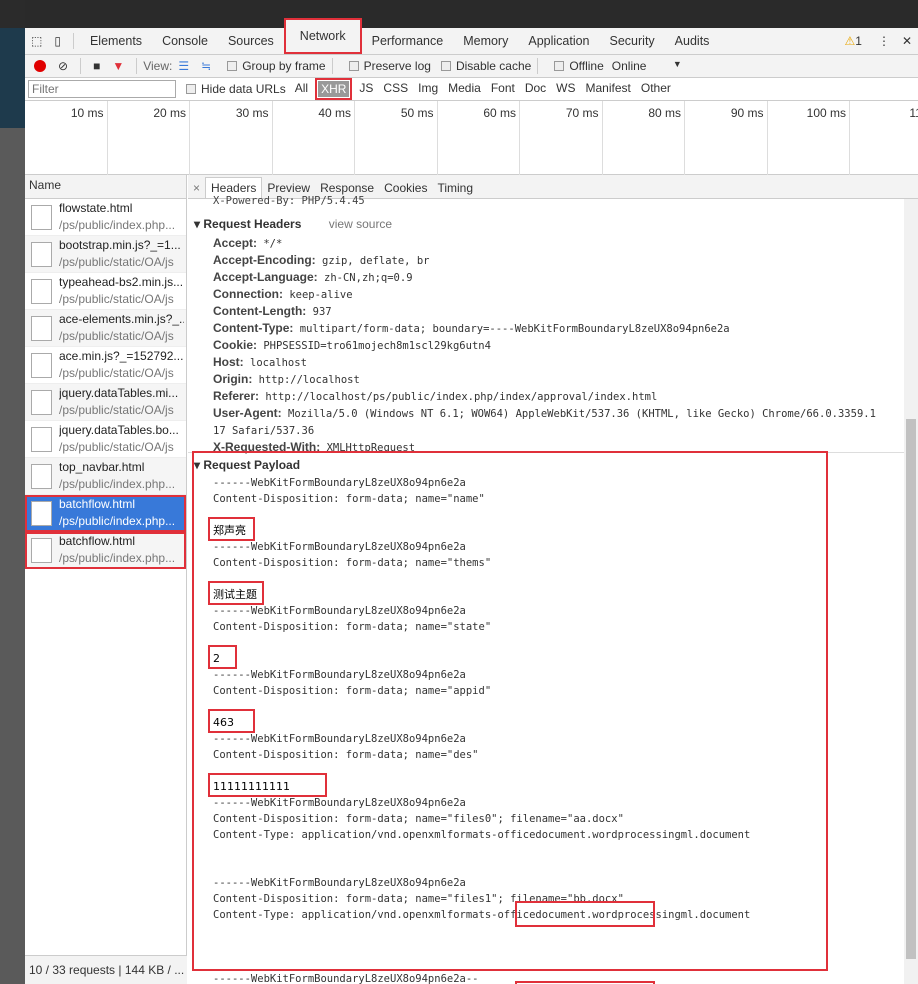  I want to click on disable-cache-checkbox, so click(445, 66).